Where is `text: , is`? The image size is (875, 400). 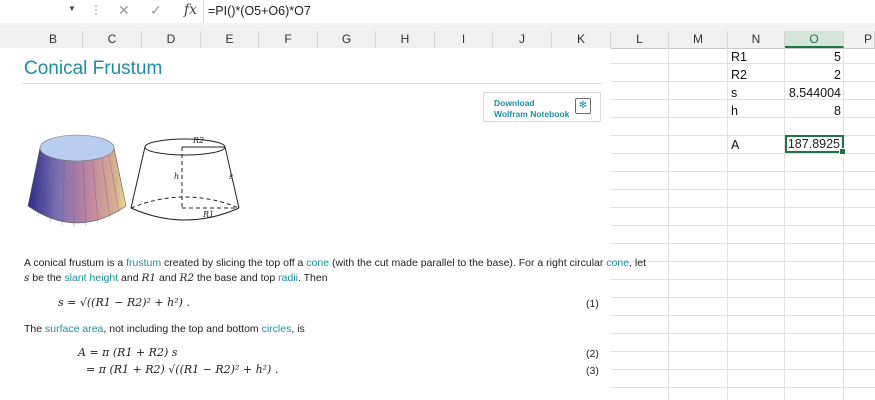 text: , is is located at coordinates (298, 329).